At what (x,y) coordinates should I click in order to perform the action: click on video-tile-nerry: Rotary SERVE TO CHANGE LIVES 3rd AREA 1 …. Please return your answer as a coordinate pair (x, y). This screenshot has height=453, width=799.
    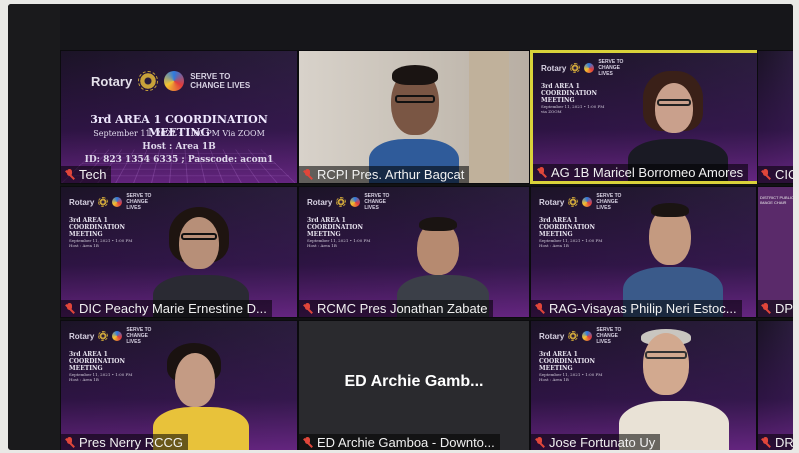
    Looking at the image, I should click on (179, 385).